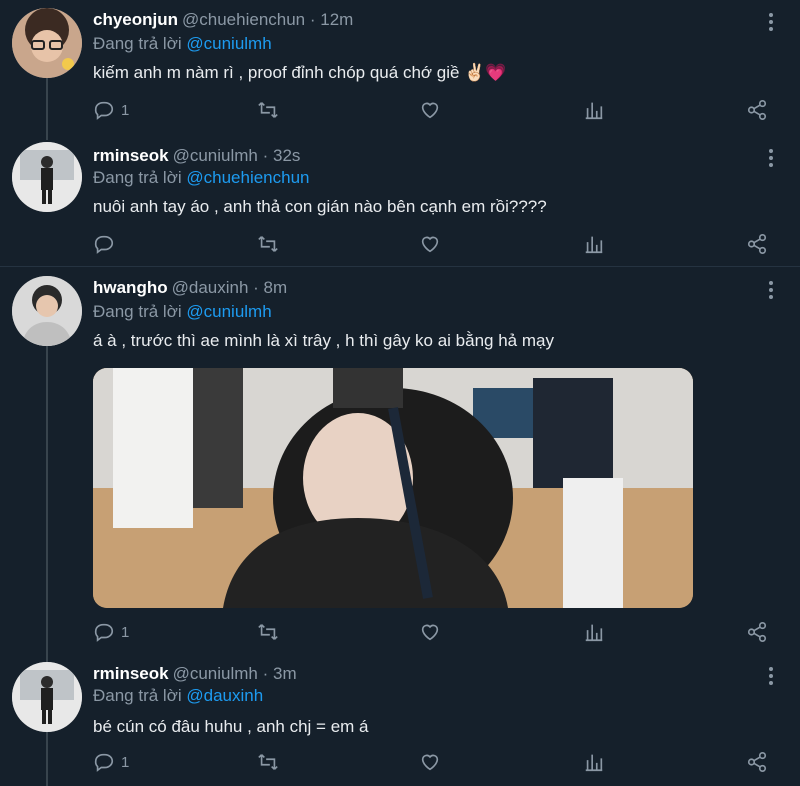 The height and width of the screenshot is (786, 800). I want to click on tweet-text: bé cún có đâu huhu , anh chj = em á, so click(231, 726).